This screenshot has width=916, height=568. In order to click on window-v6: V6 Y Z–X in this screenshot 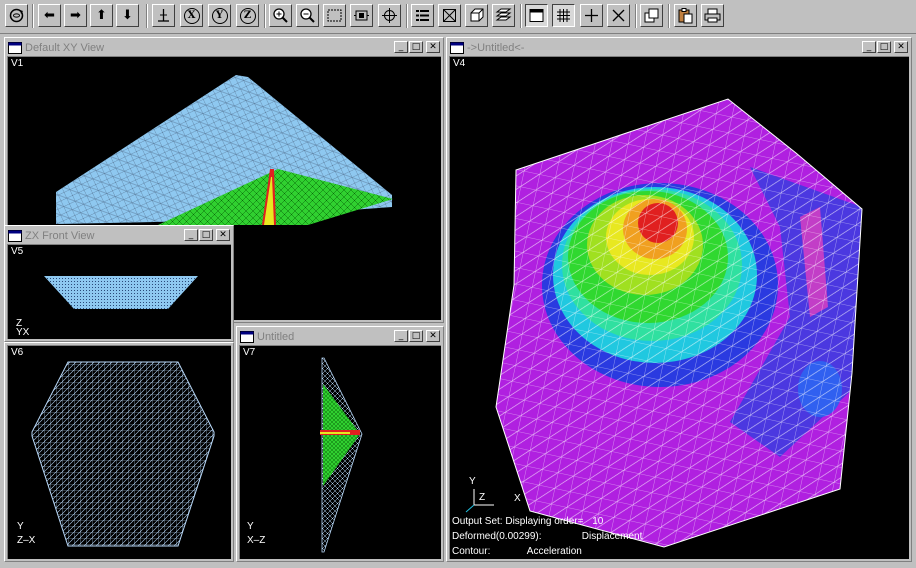, I will do `click(119, 452)`.